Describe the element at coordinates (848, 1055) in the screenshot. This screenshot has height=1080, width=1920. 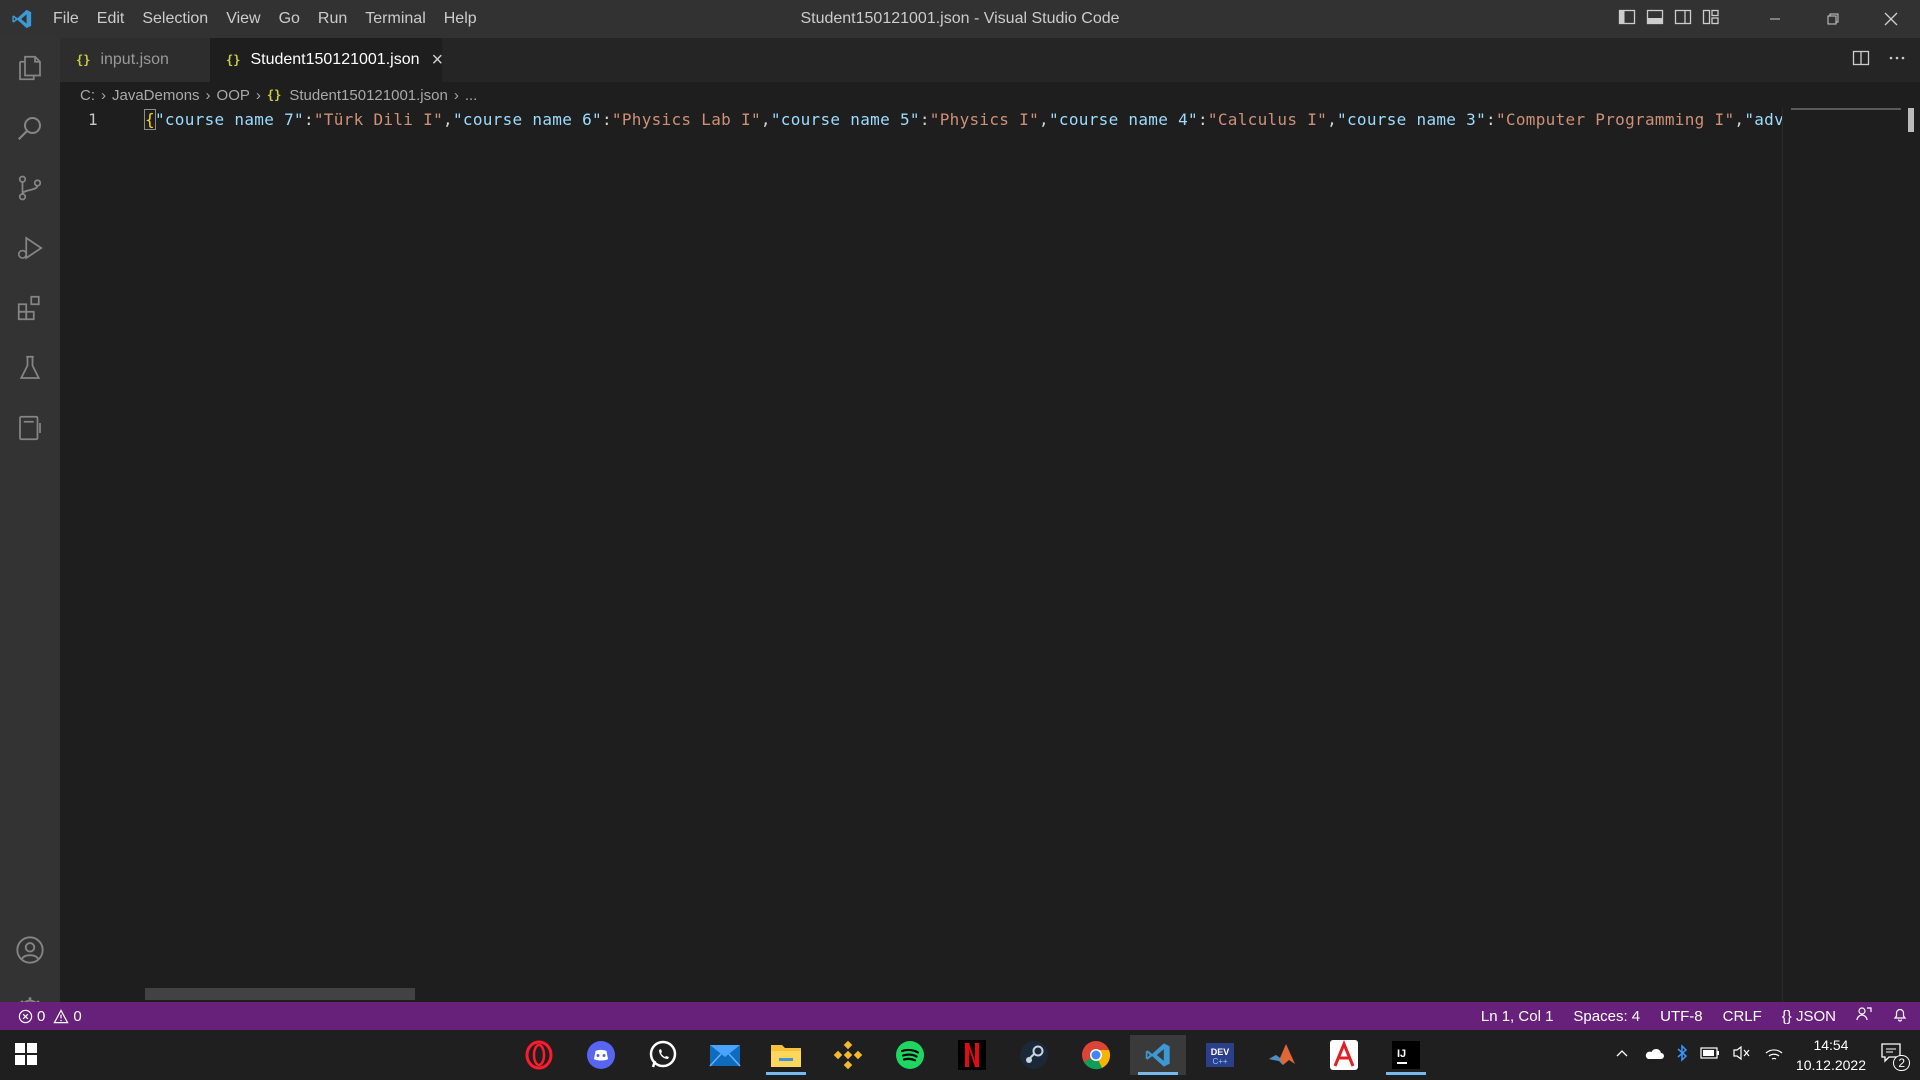
I see `binance-icon` at that location.